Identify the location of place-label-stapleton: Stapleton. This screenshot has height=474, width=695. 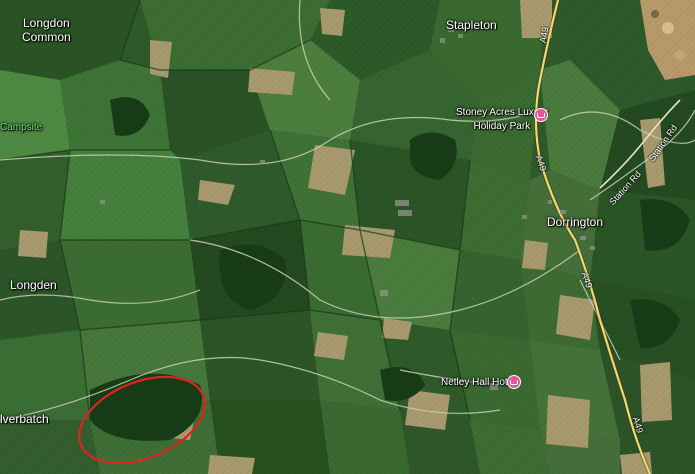
(471, 25).